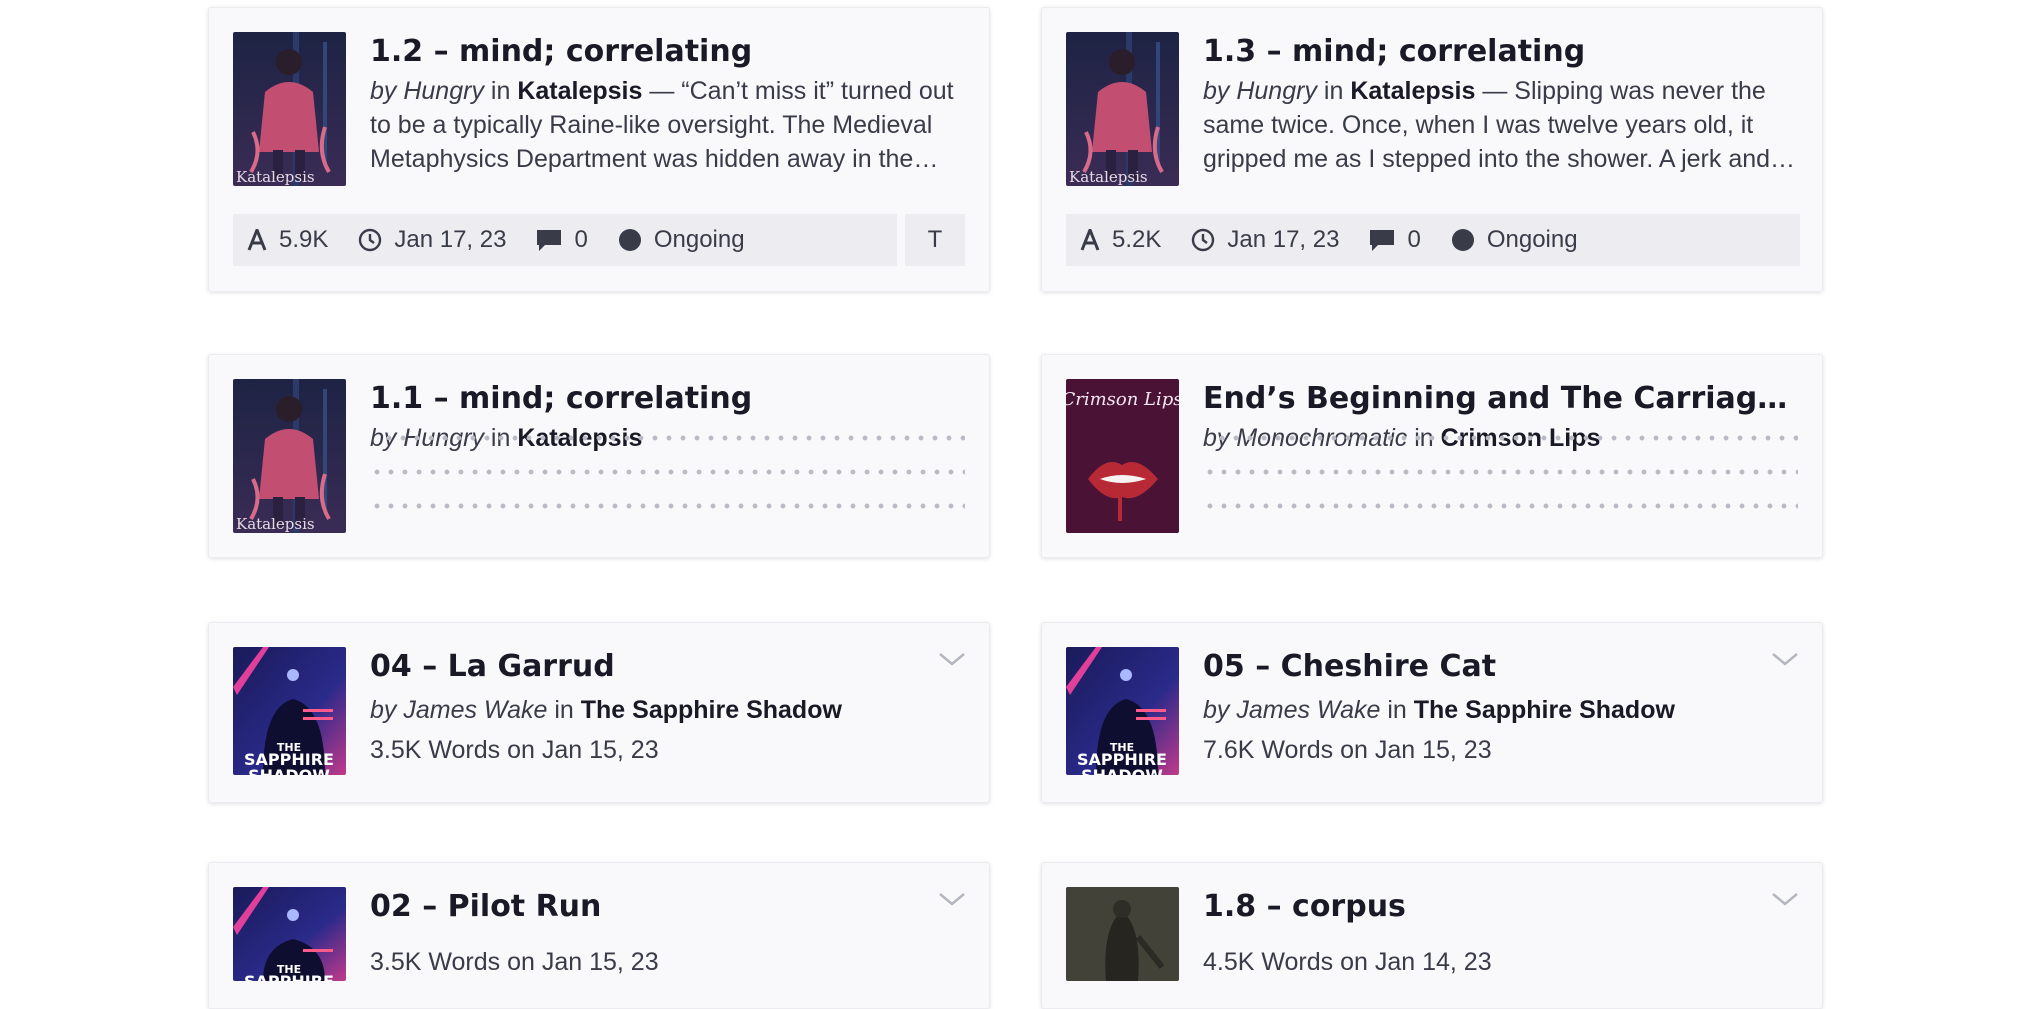  I want to click on chapter-title: 1.3 – mind; correlating, so click(1500, 52).